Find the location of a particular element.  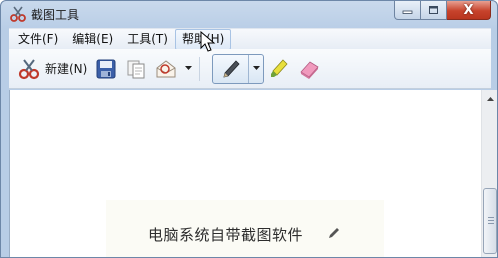

close-icon: X is located at coordinates (468, 10).